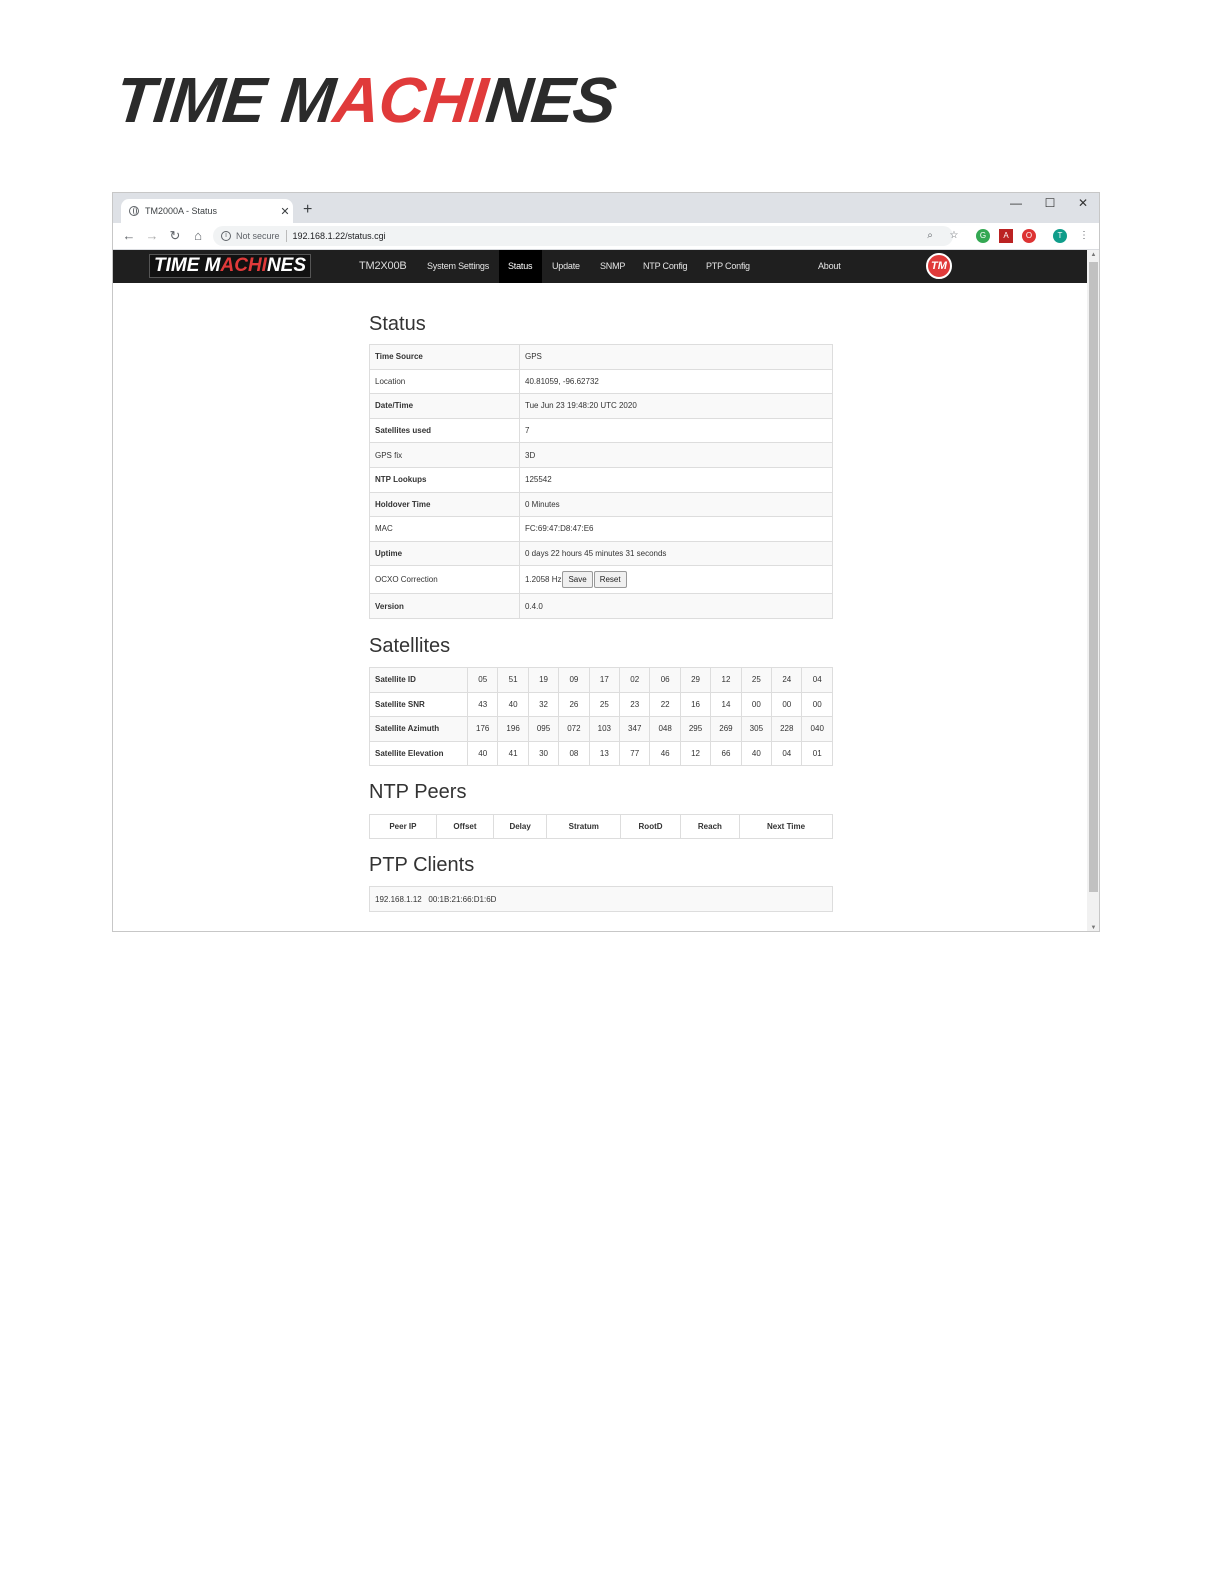 The height and width of the screenshot is (1584, 1224). Describe the element at coordinates (787, 729) in the screenshot. I see `satellite-cell: 228` at that location.